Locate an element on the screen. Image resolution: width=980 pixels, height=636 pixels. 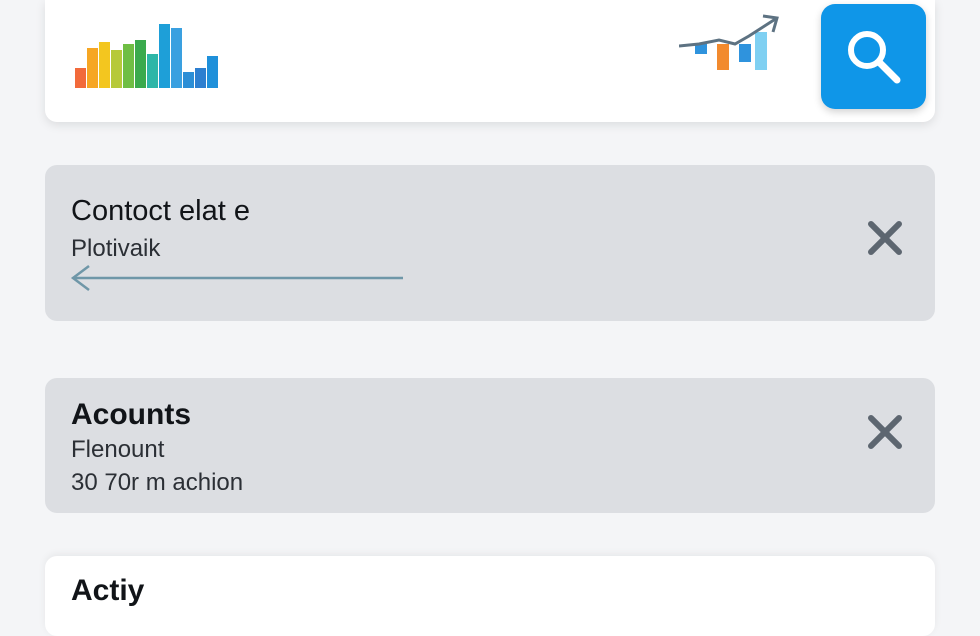
card-subtitle: Flenount is located at coordinates (118, 449).